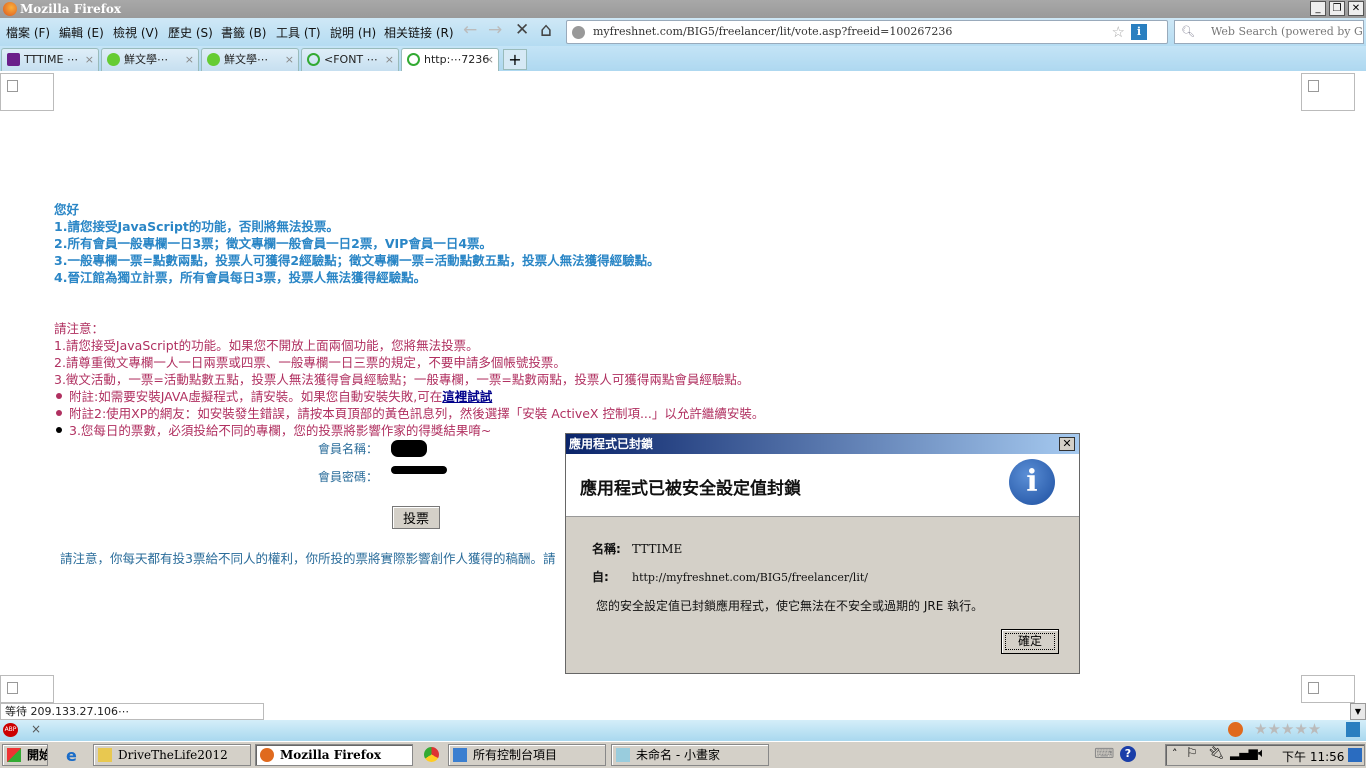 The image size is (1366, 768). Describe the element at coordinates (578, 32) in the screenshot. I see `globe-icon` at that location.